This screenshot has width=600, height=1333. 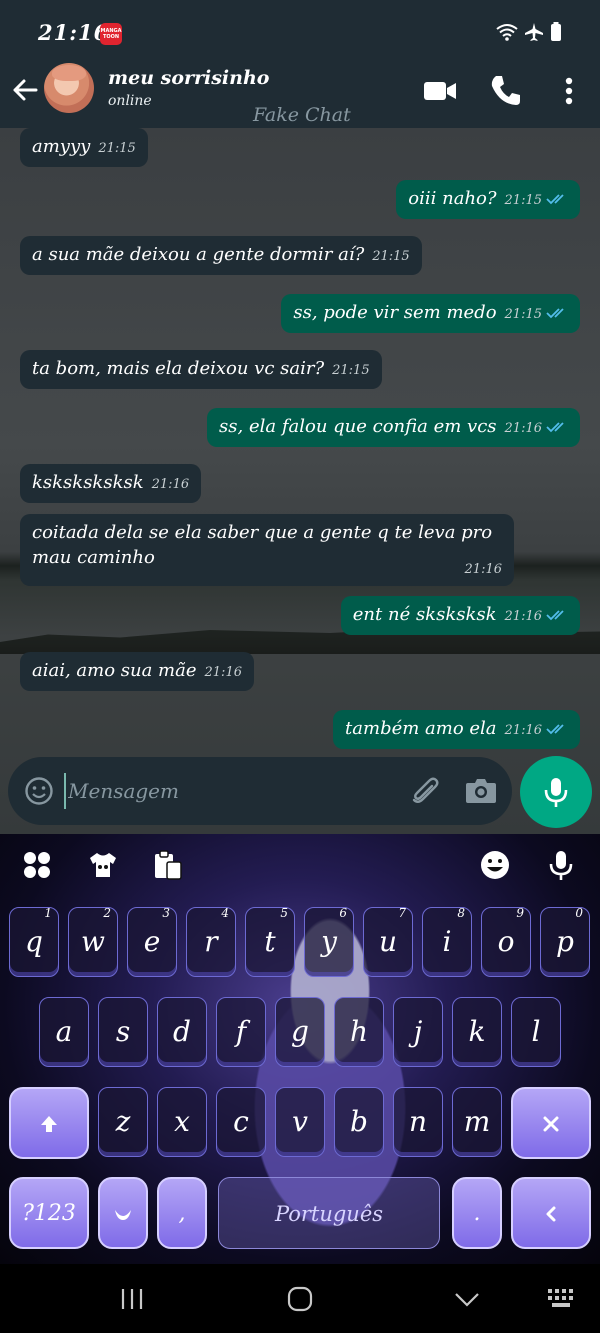 What do you see at coordinates (188, 78) in the screenshot?
I see `contact-name: meu sorrisinho` at bounding box center [188, 78].